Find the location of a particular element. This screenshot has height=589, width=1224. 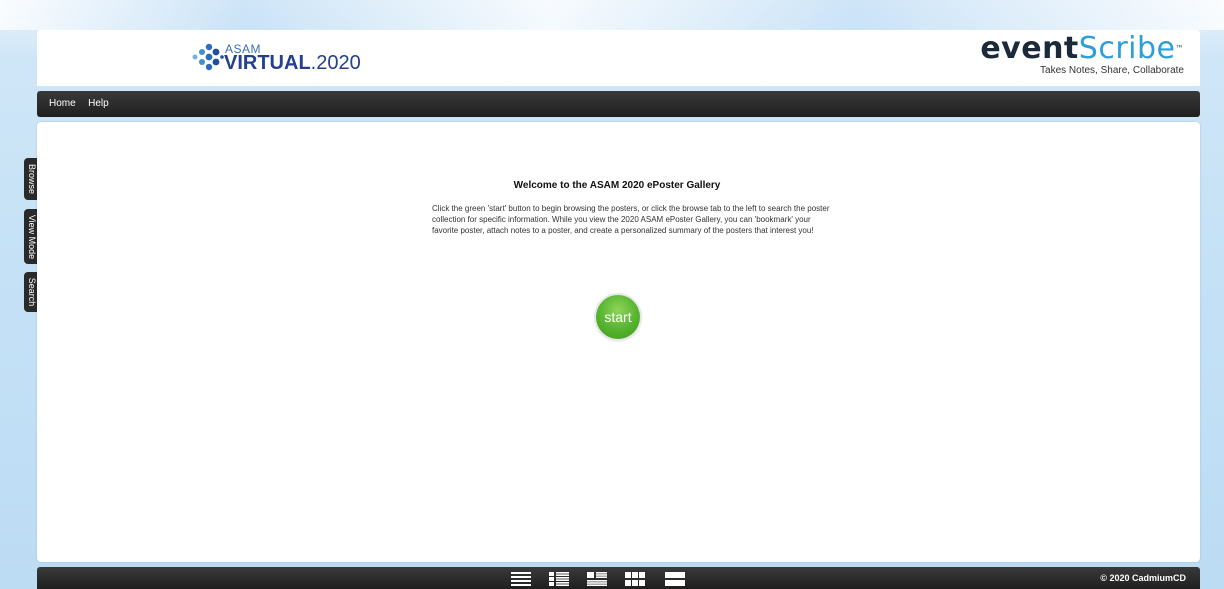

start-button: start is located at coordinates (618, 317).